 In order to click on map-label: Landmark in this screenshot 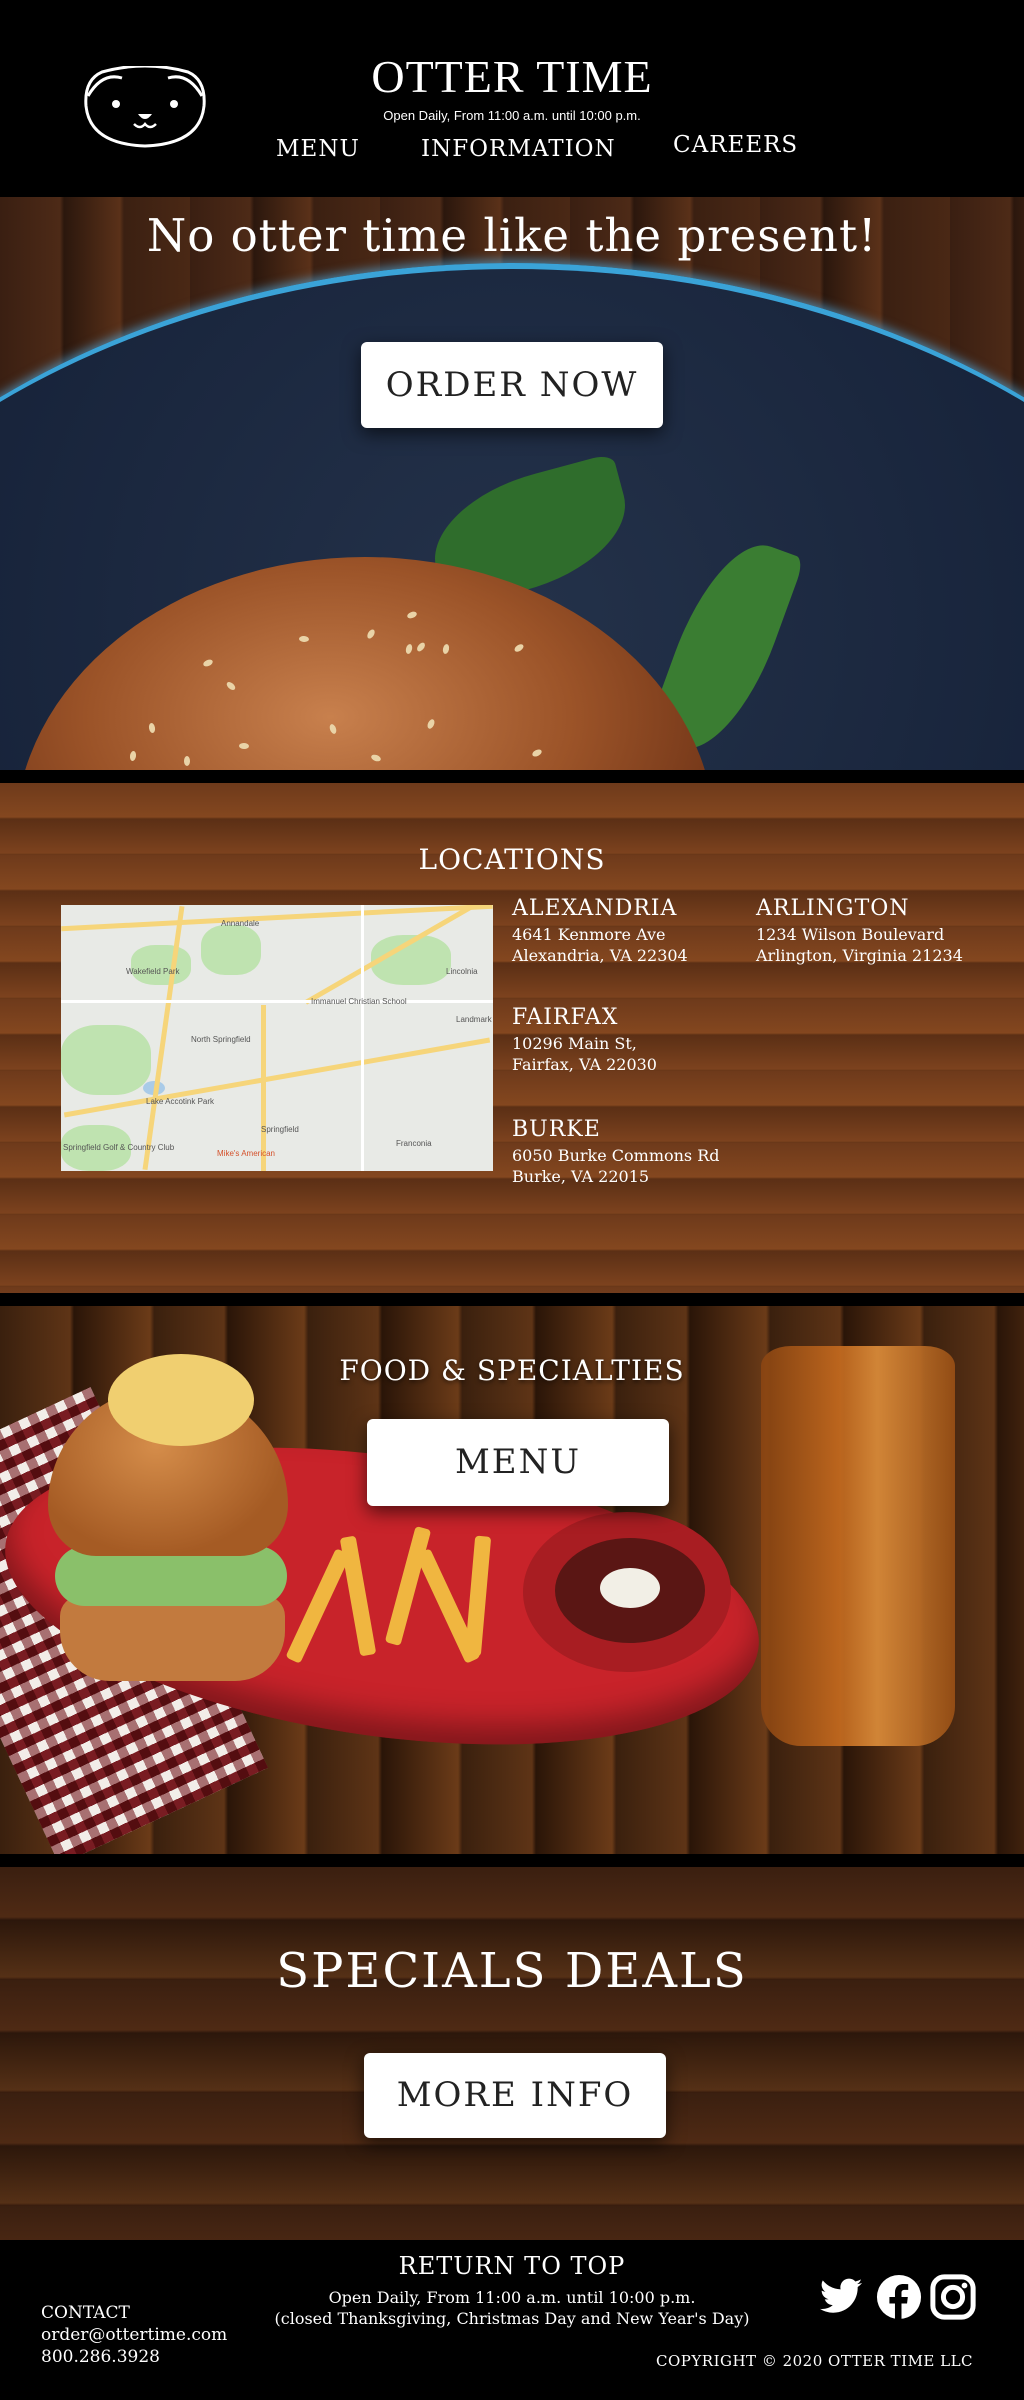, I will do `click(474, 1019)`.